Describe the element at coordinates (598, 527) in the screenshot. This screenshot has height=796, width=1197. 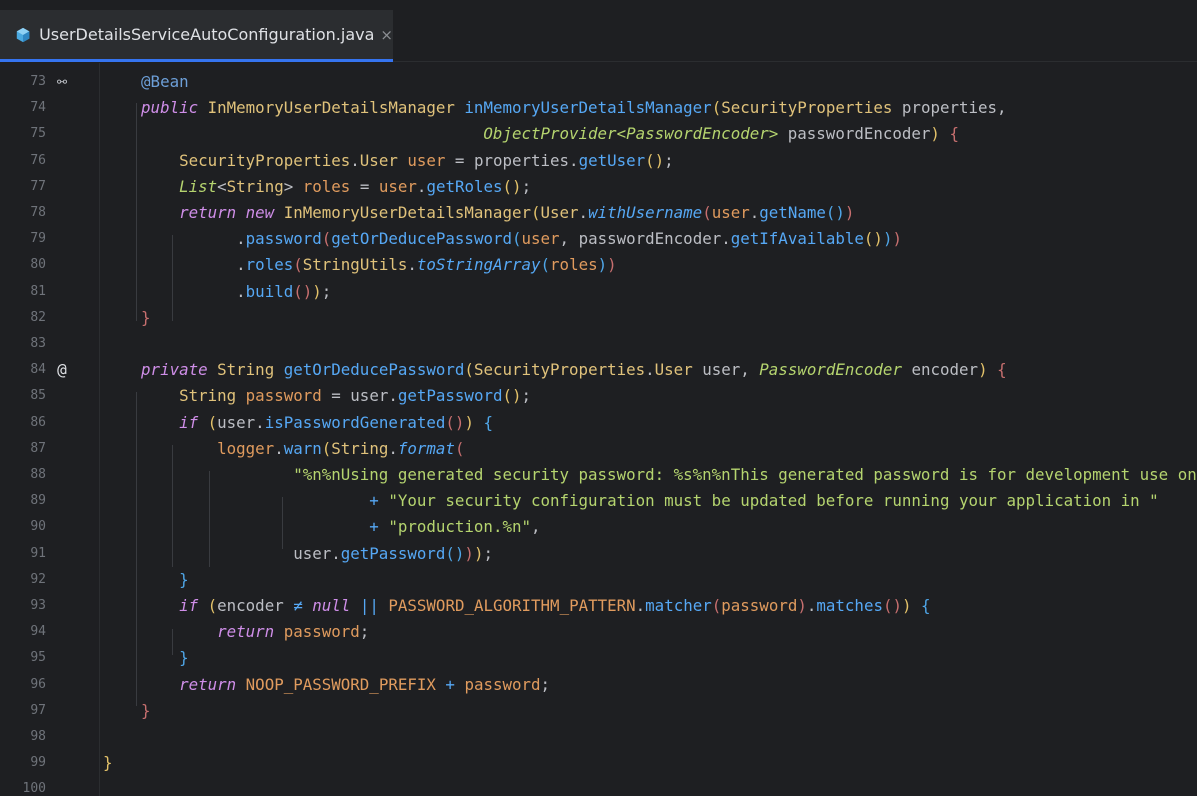
I see `code-line: 90 + "production.%n",` at that location.